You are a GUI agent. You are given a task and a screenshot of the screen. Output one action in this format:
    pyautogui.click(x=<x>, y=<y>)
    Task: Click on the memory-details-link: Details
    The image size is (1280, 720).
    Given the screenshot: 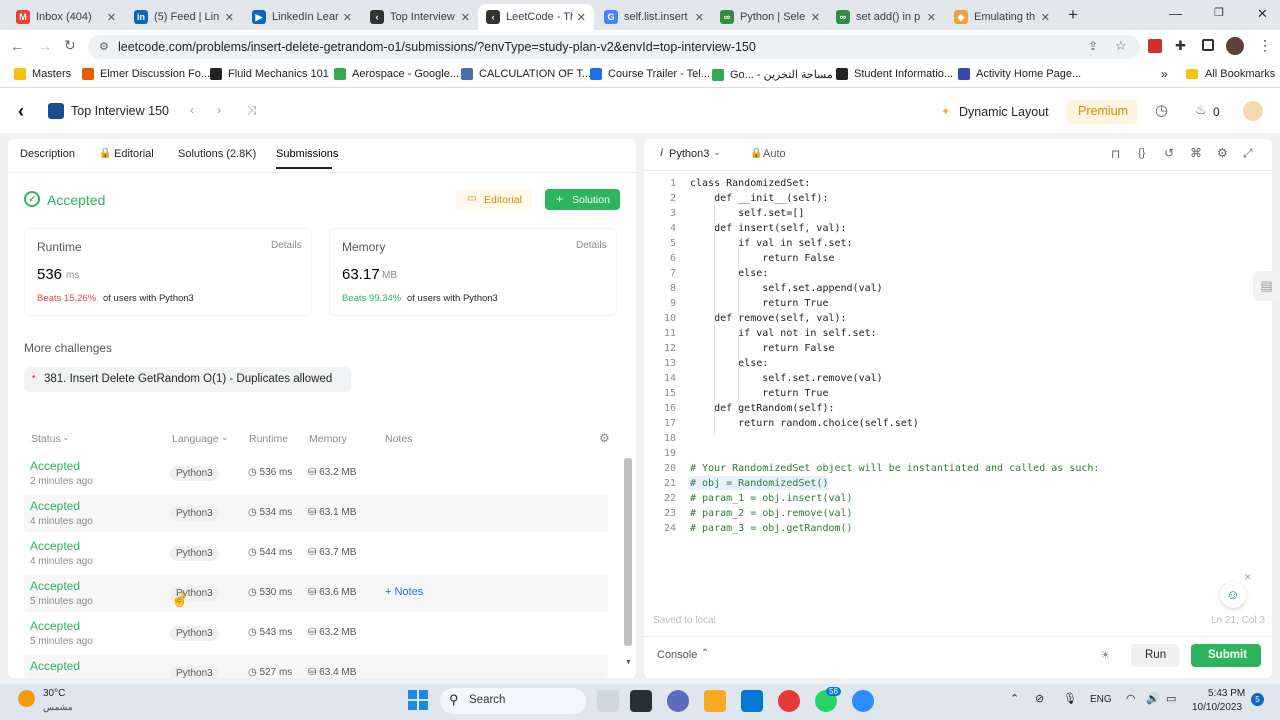 What is the action you would take?
    pyautogui.click(x=591, y=245)
    